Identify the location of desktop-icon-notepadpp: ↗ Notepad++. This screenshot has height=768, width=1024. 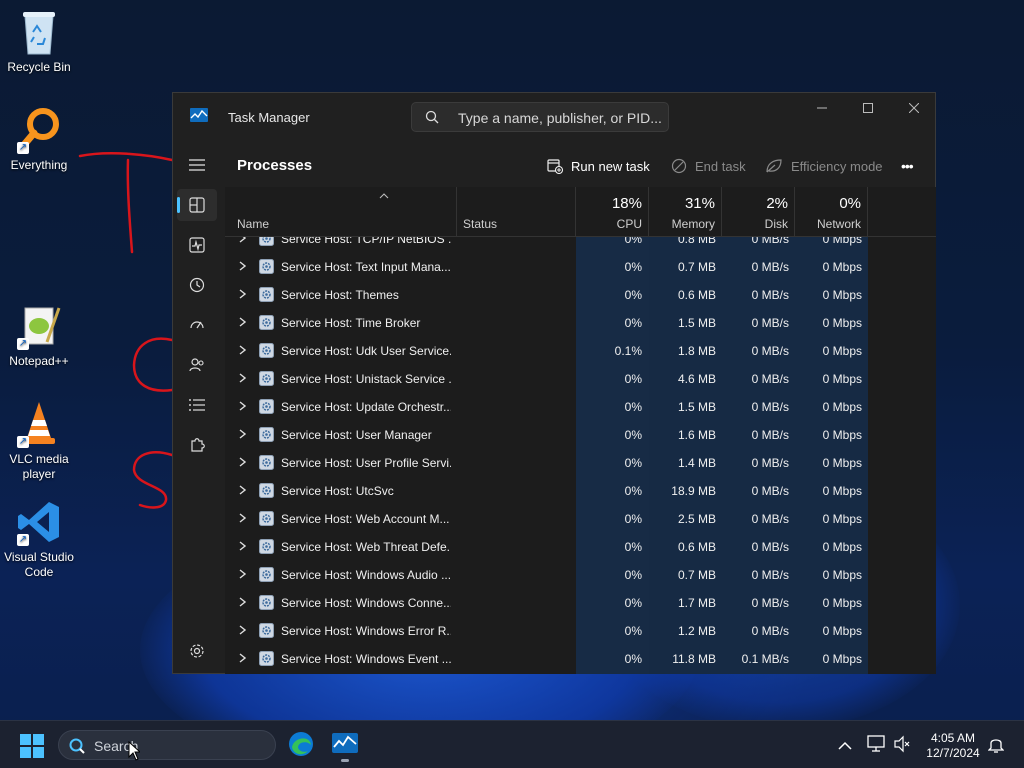
(39, 335).